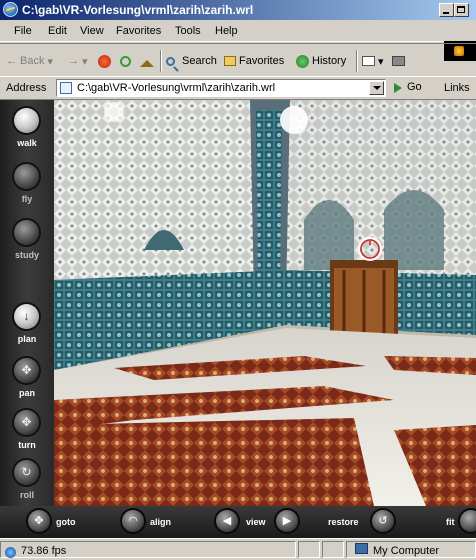 The height and width of the screenshot is (560, 476). Describe the element at coordinates (199, 61) in the screenshot. I see `search-label: Search` at that location.